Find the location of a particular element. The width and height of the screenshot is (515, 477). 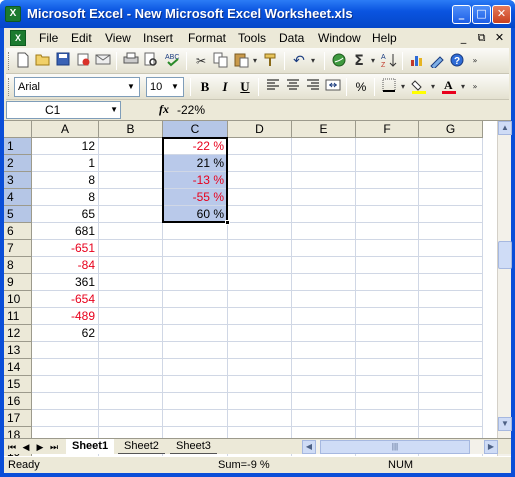

cell-e13 is located at coordinates (324, 350).